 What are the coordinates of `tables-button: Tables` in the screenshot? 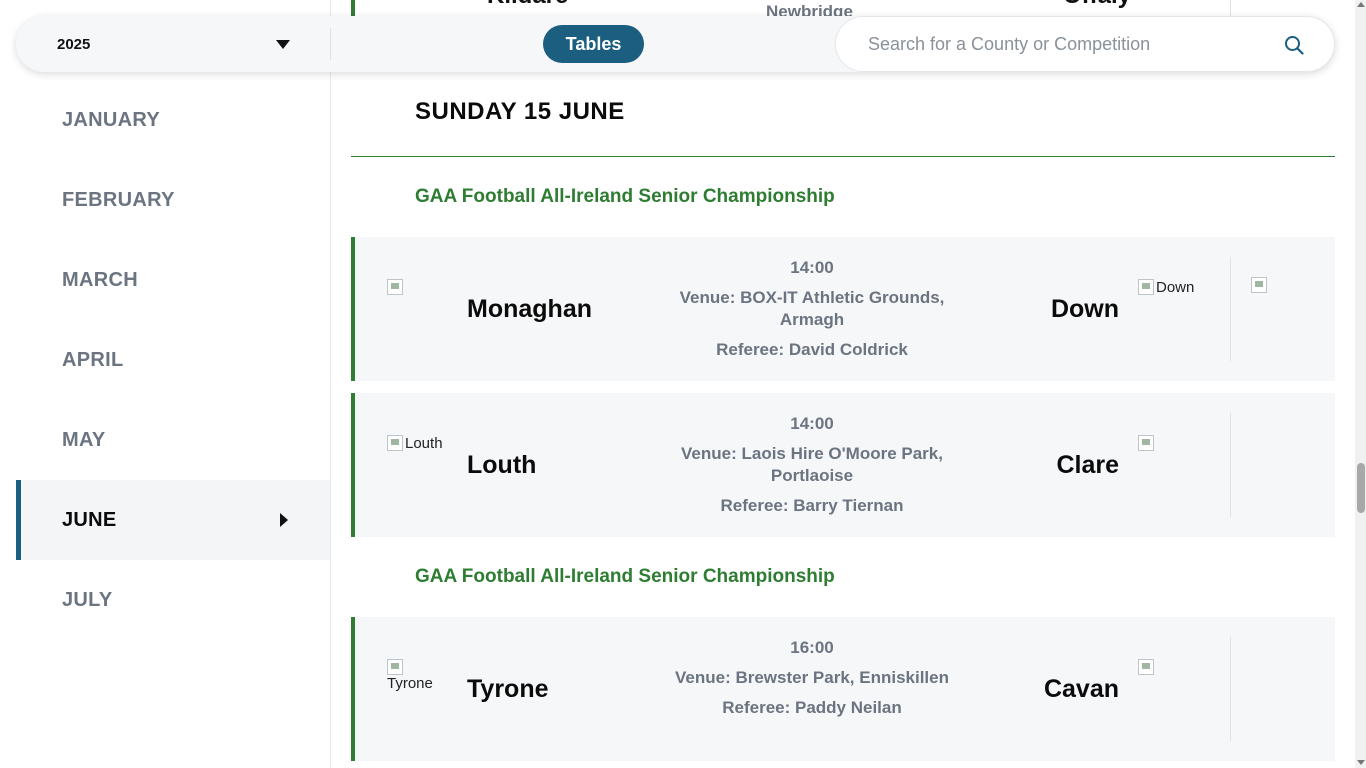 It's located at (593, 44).